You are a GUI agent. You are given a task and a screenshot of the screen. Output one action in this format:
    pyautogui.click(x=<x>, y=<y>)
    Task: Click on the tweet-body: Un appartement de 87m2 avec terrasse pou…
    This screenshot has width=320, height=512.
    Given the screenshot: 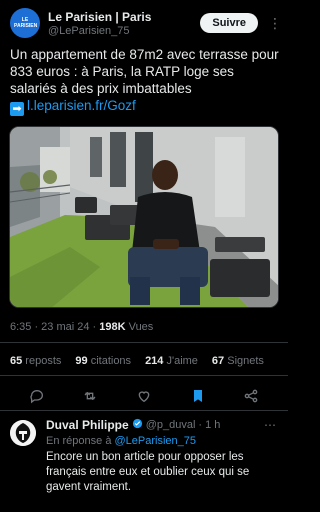 What is the action you would take?
    pyautogui.click(x=144, y=71)
    